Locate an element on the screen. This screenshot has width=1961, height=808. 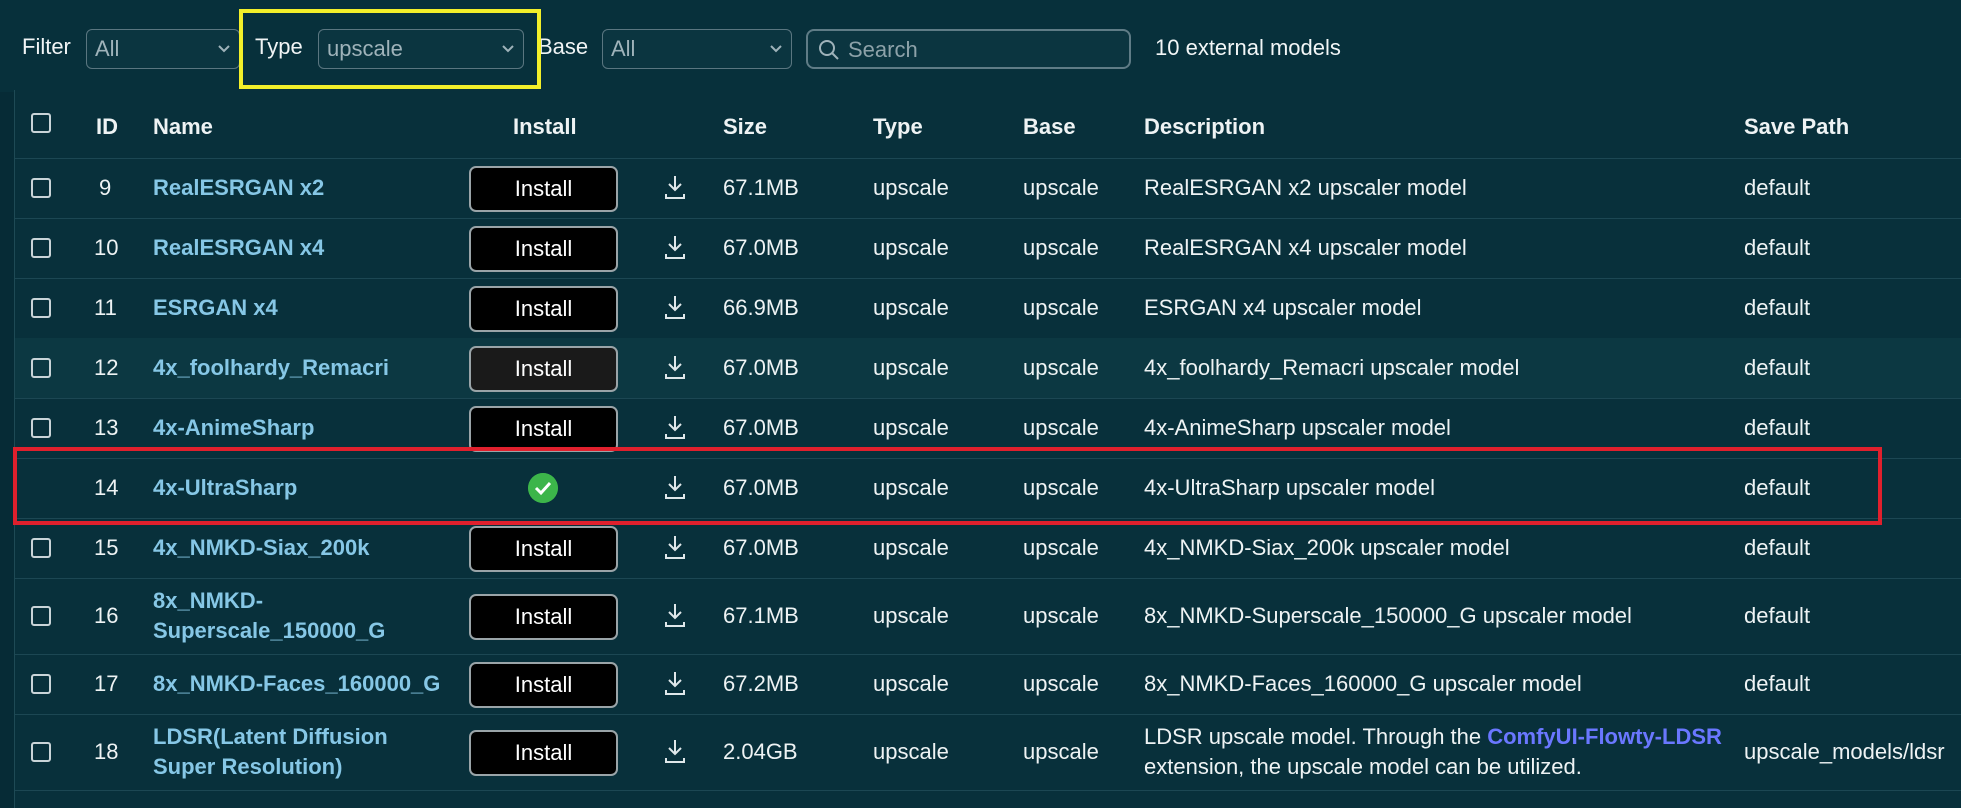
model-name-link: 8x_NMKD- is located at coordinates (208, 601).